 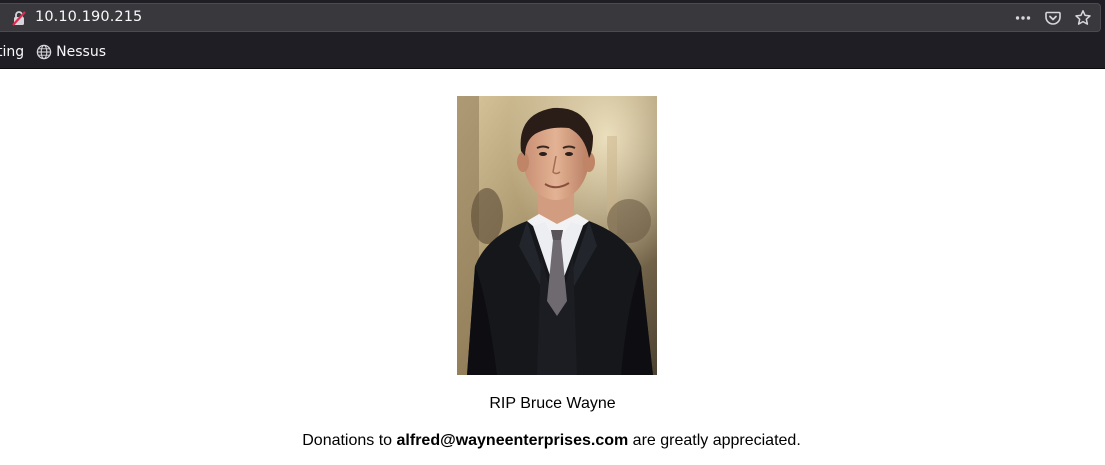 I want to click on portrait-photo, so click(x=557, y=235).